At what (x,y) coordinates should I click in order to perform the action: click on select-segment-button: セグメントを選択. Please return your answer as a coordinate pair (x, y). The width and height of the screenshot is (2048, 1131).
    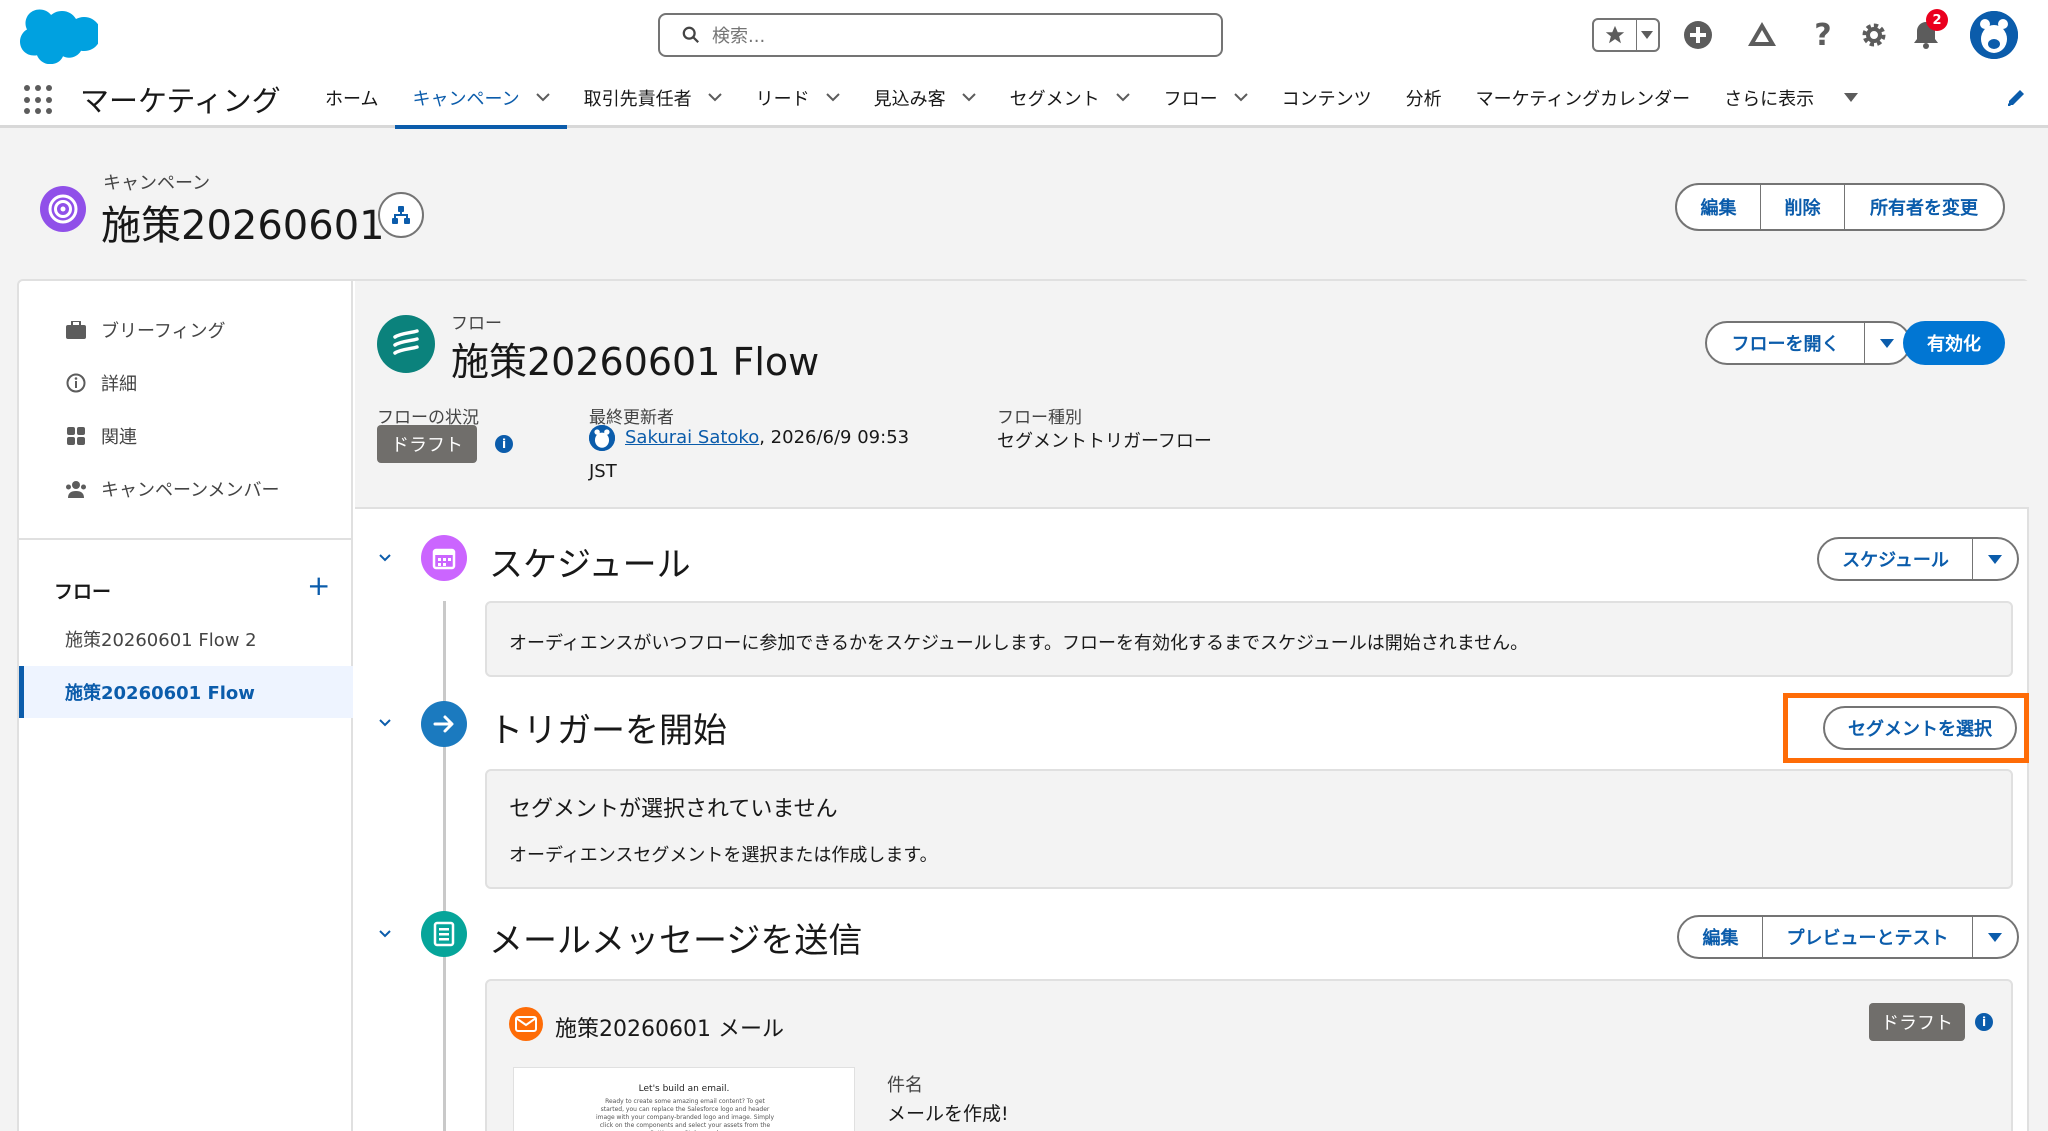
    Looking at the image, I should click on (1920, 728).